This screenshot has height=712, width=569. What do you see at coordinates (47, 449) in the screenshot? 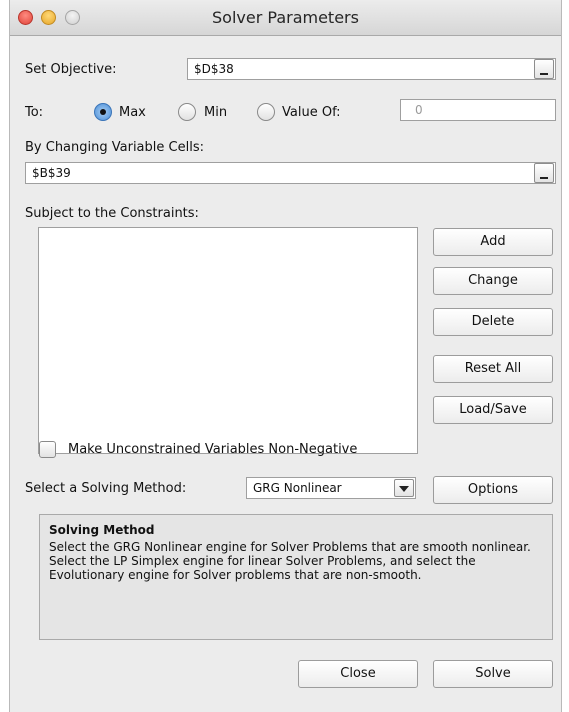
I see `nonneg-checkbox` at bounding box center [47, 449].